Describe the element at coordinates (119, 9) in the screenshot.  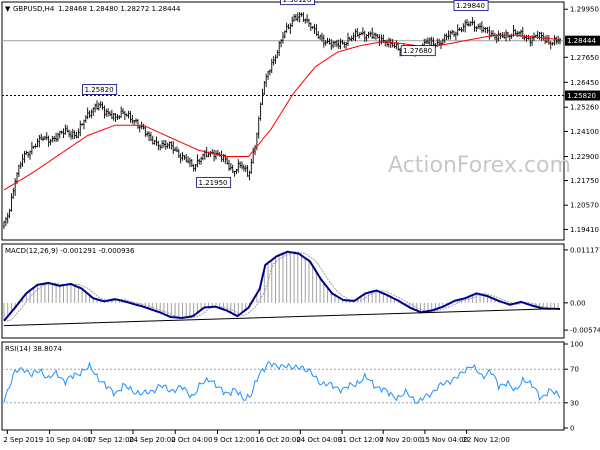
I see `header-ohlc: 1.28468 1.28480 1.28272 1.28444` at that location.